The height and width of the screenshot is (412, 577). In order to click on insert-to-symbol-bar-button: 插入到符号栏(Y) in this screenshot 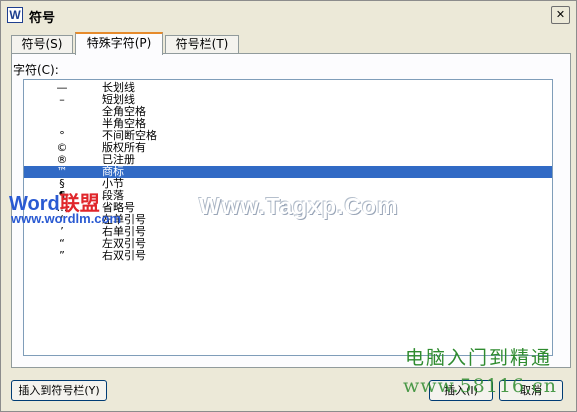, I will do `click(59, 390)`.